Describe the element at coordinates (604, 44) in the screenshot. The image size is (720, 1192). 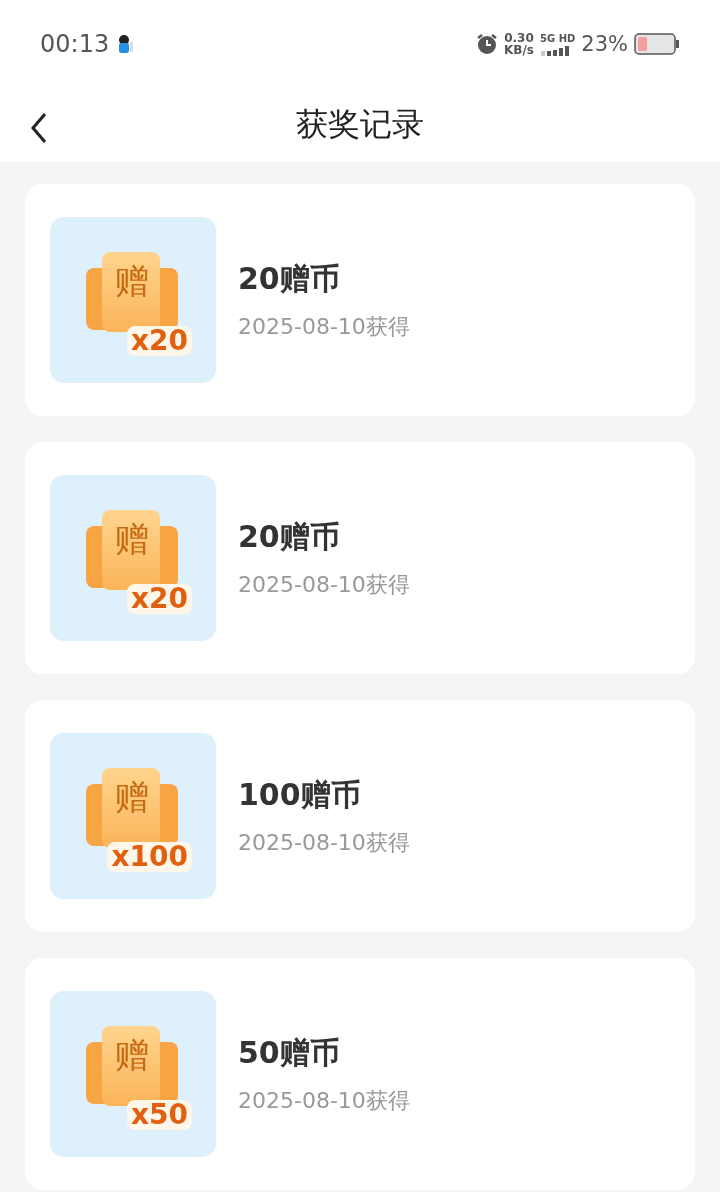
I see `battery-percent: 23%` at that location.